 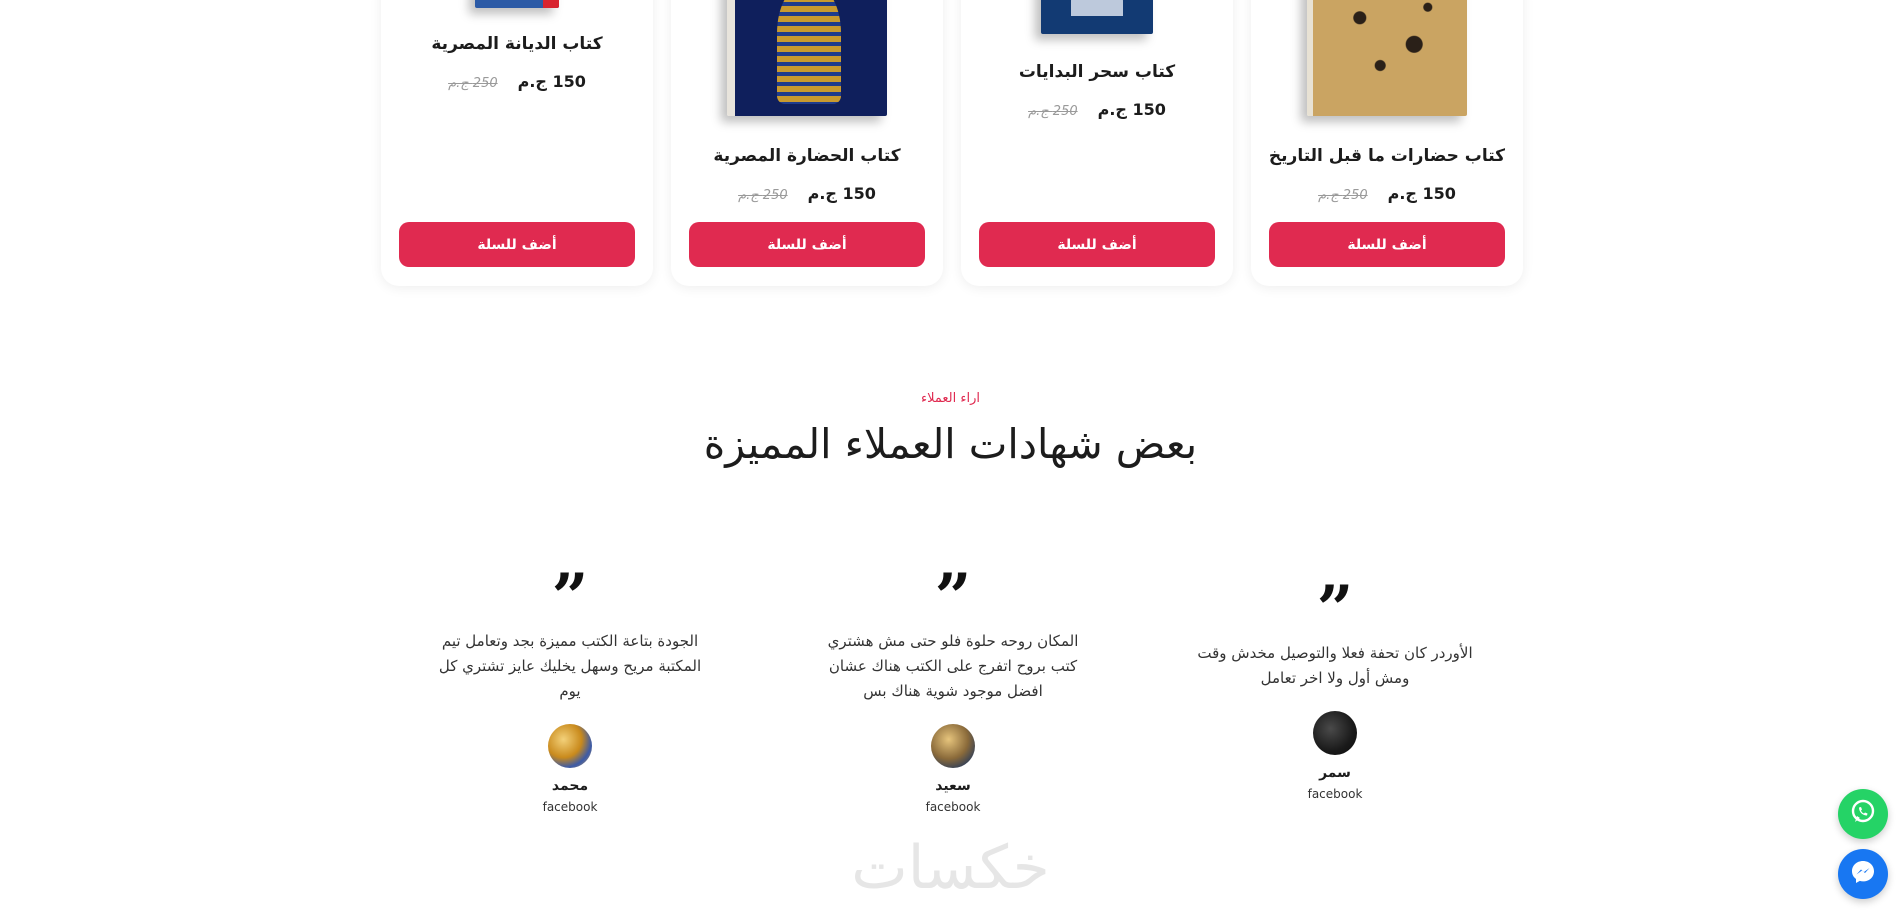 What do you see at coordinates (950, 868) in the screenshot?
I see `footer-logo-watermark: خكسات` at bounding box center [950, 868].